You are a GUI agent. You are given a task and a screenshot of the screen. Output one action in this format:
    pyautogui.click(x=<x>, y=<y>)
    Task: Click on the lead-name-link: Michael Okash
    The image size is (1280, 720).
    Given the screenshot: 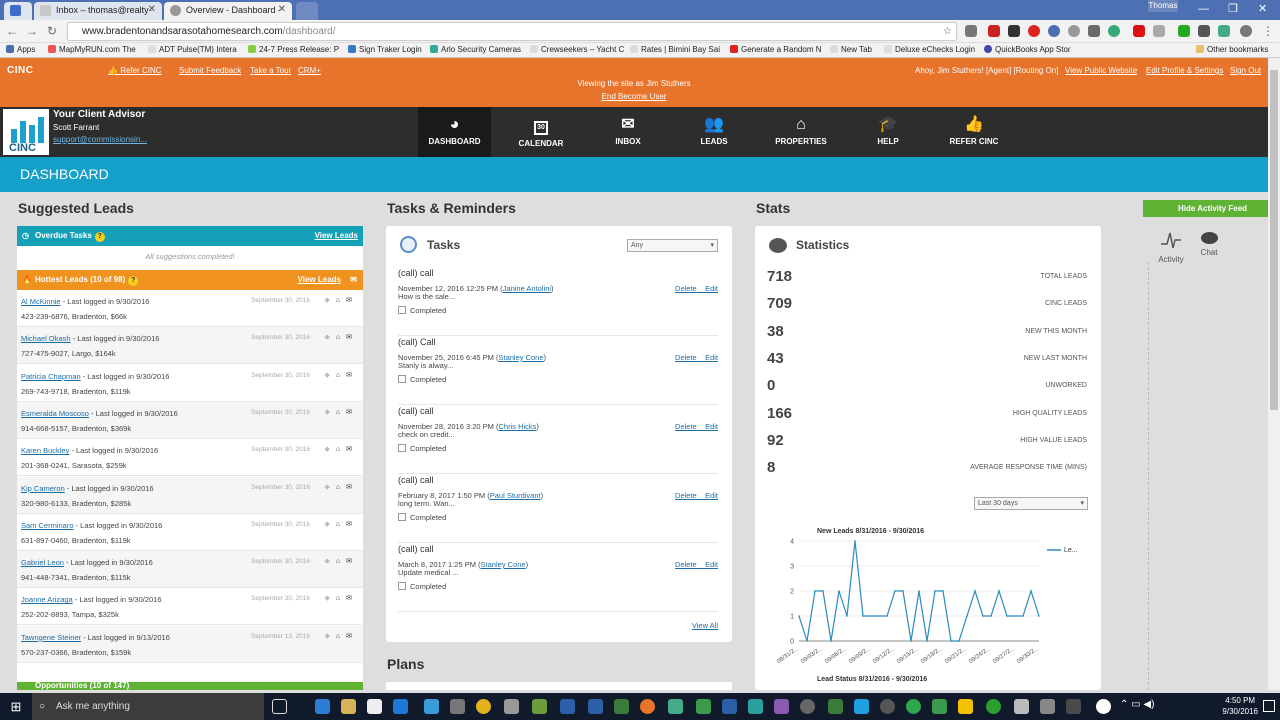 What is the action you would take?
    pyautogui.click(x=46, y=338)
    